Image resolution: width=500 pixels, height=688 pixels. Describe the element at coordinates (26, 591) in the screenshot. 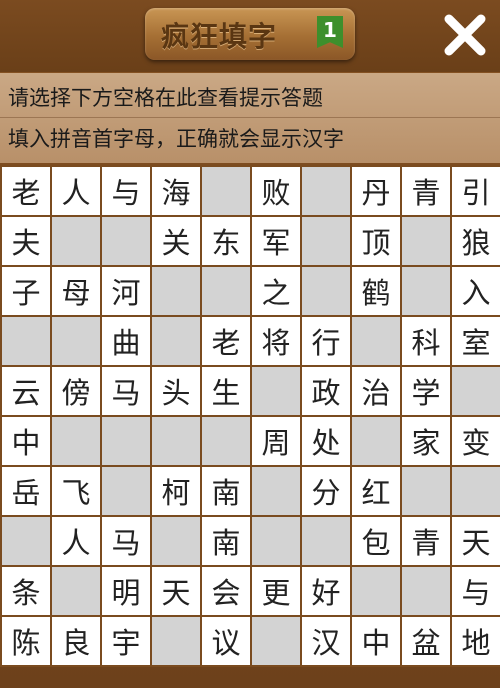

I see `filled-grid-cell: 条` at that location.